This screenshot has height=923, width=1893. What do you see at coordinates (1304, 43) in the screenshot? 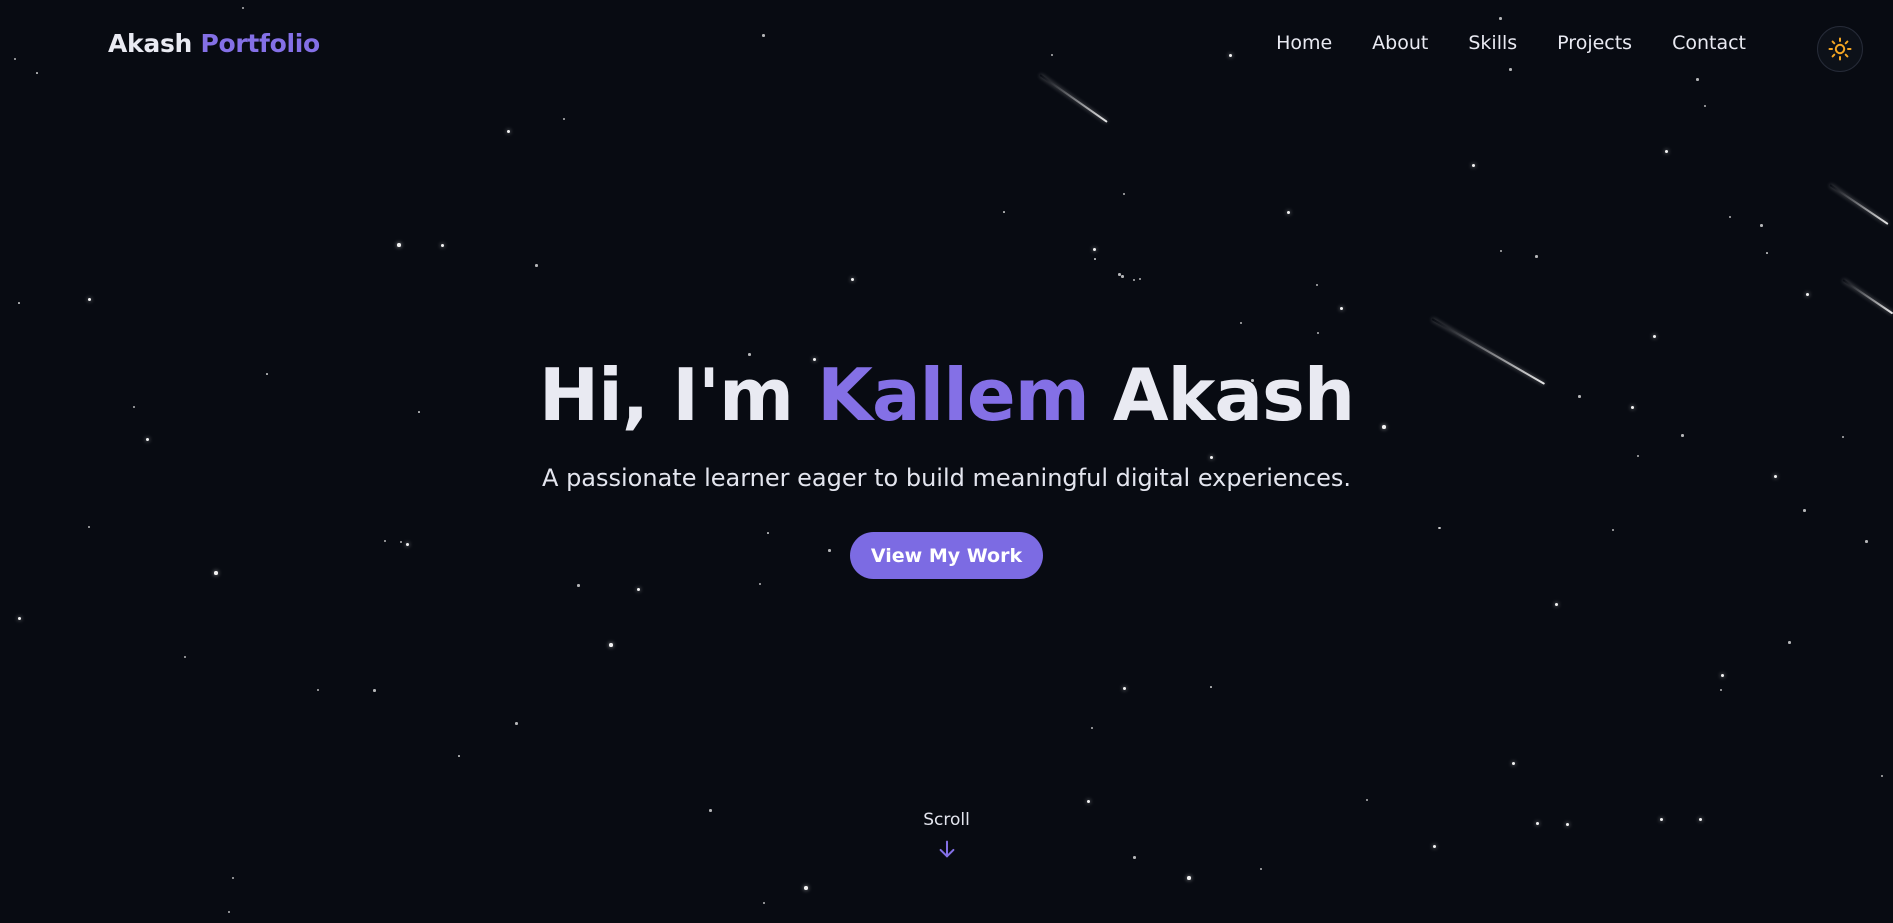
I see `nav-home: Home` at bounding box center [1304, 43].